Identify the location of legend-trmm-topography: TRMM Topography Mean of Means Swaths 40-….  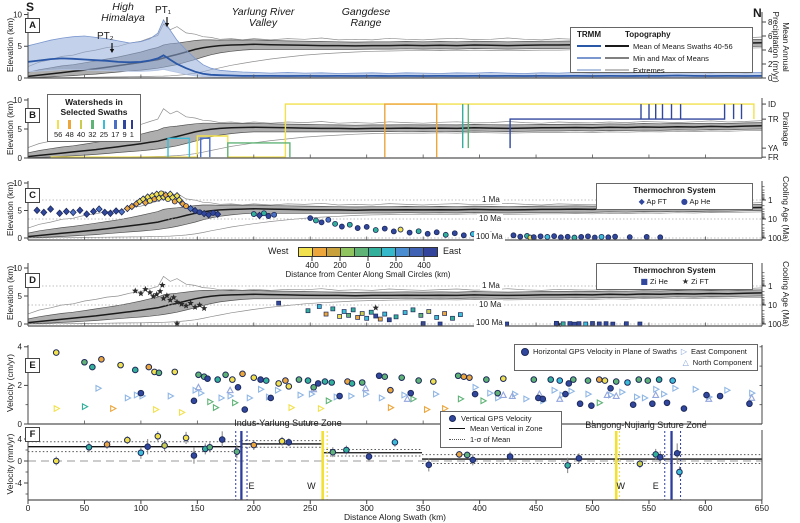
(661, 51).